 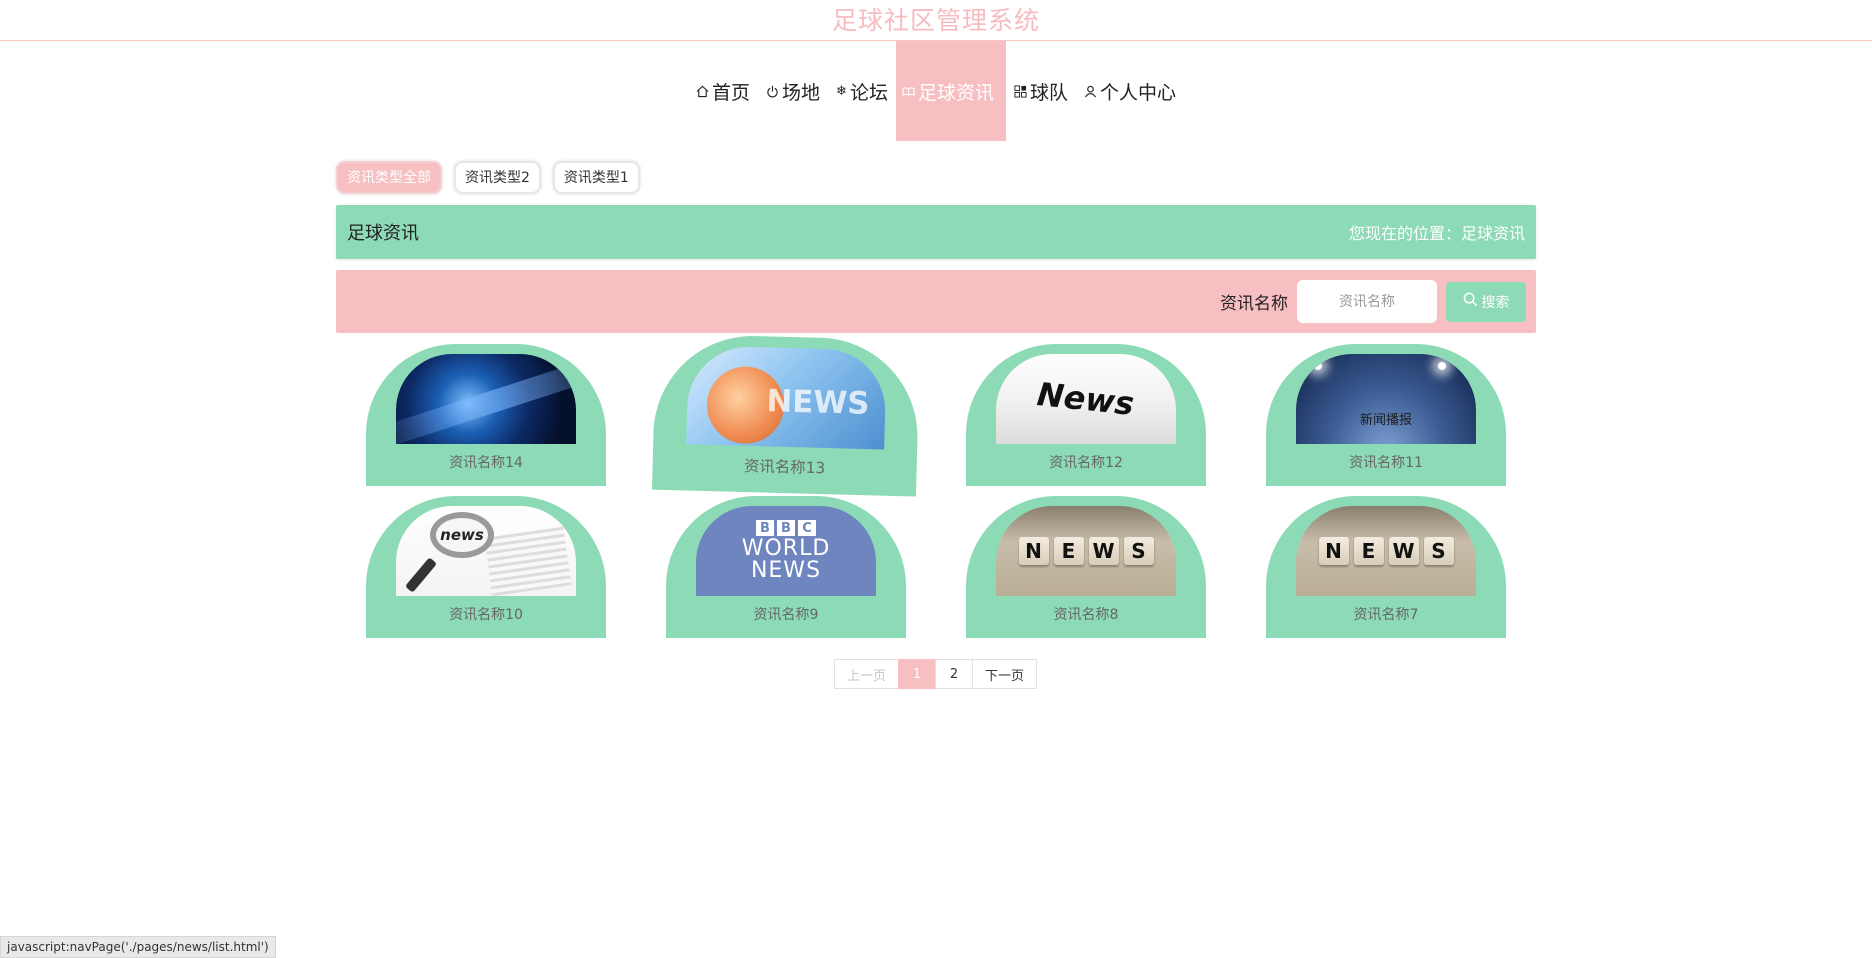 I want to click on news-thumbnail, so click(x=486, y=399).